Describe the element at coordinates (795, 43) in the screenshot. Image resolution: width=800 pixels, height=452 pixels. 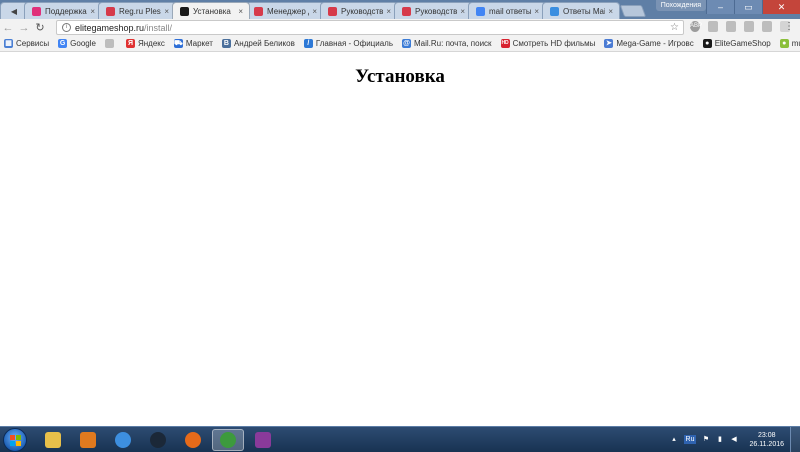
I see `bookmark-label: mulakasakks` at that location.